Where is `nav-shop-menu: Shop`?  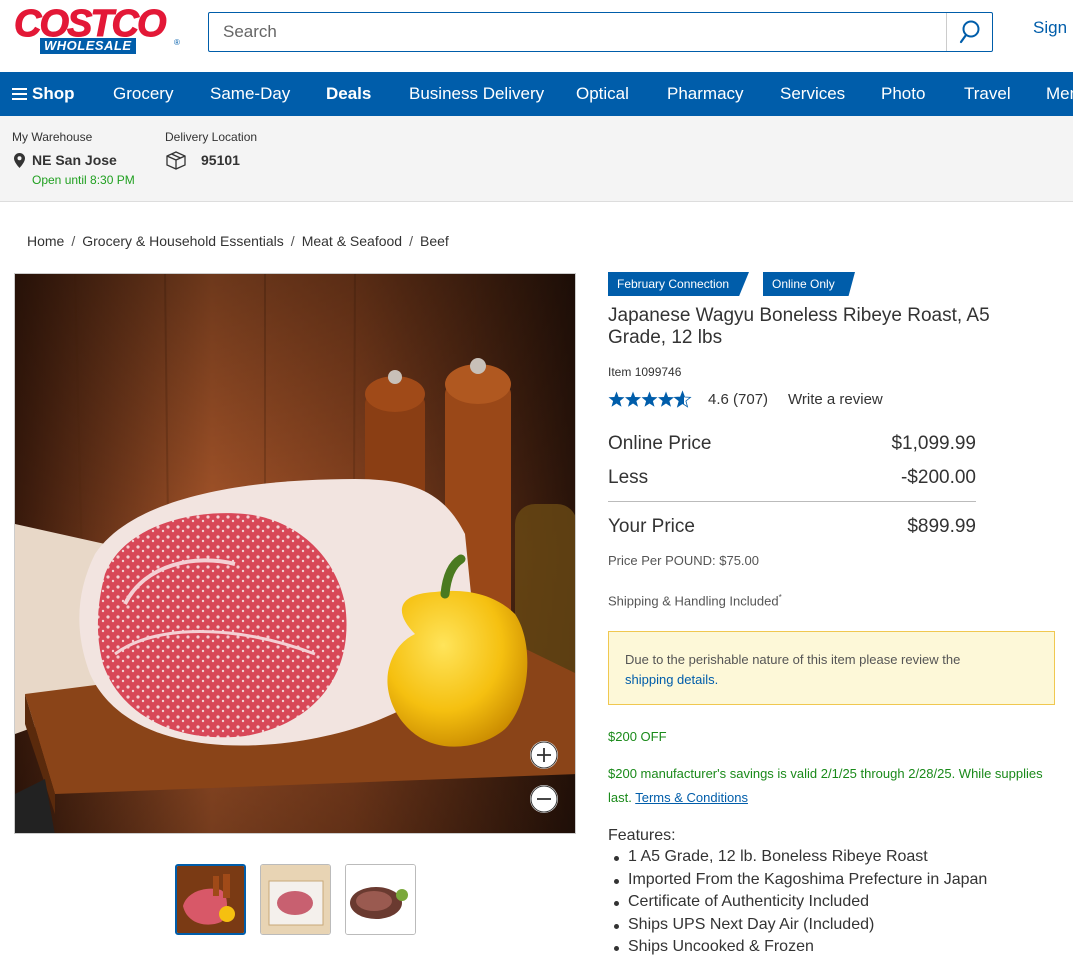 nav-shop-menu: Shop is located at coordinates (43, 94).